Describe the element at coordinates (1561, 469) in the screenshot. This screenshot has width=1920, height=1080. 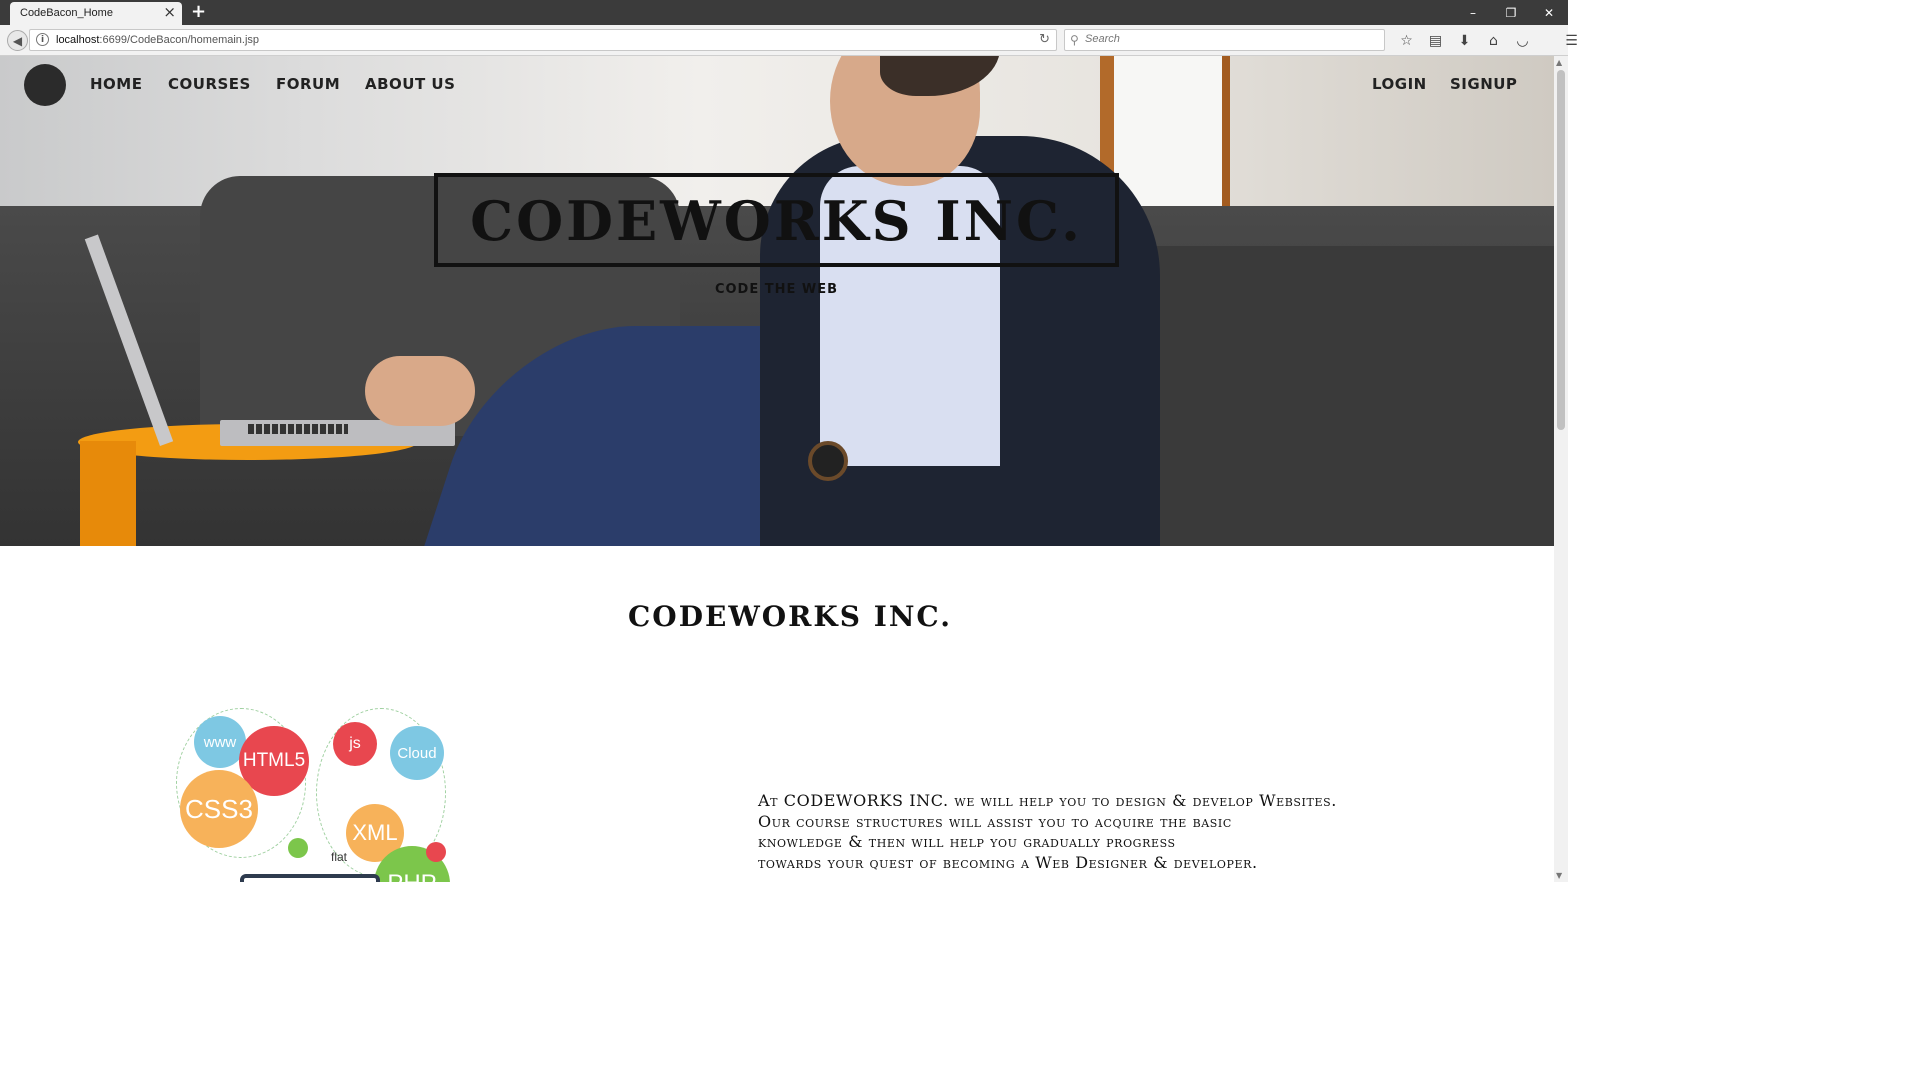
I see `page-scrollbar: ▲ ▼` at that location.